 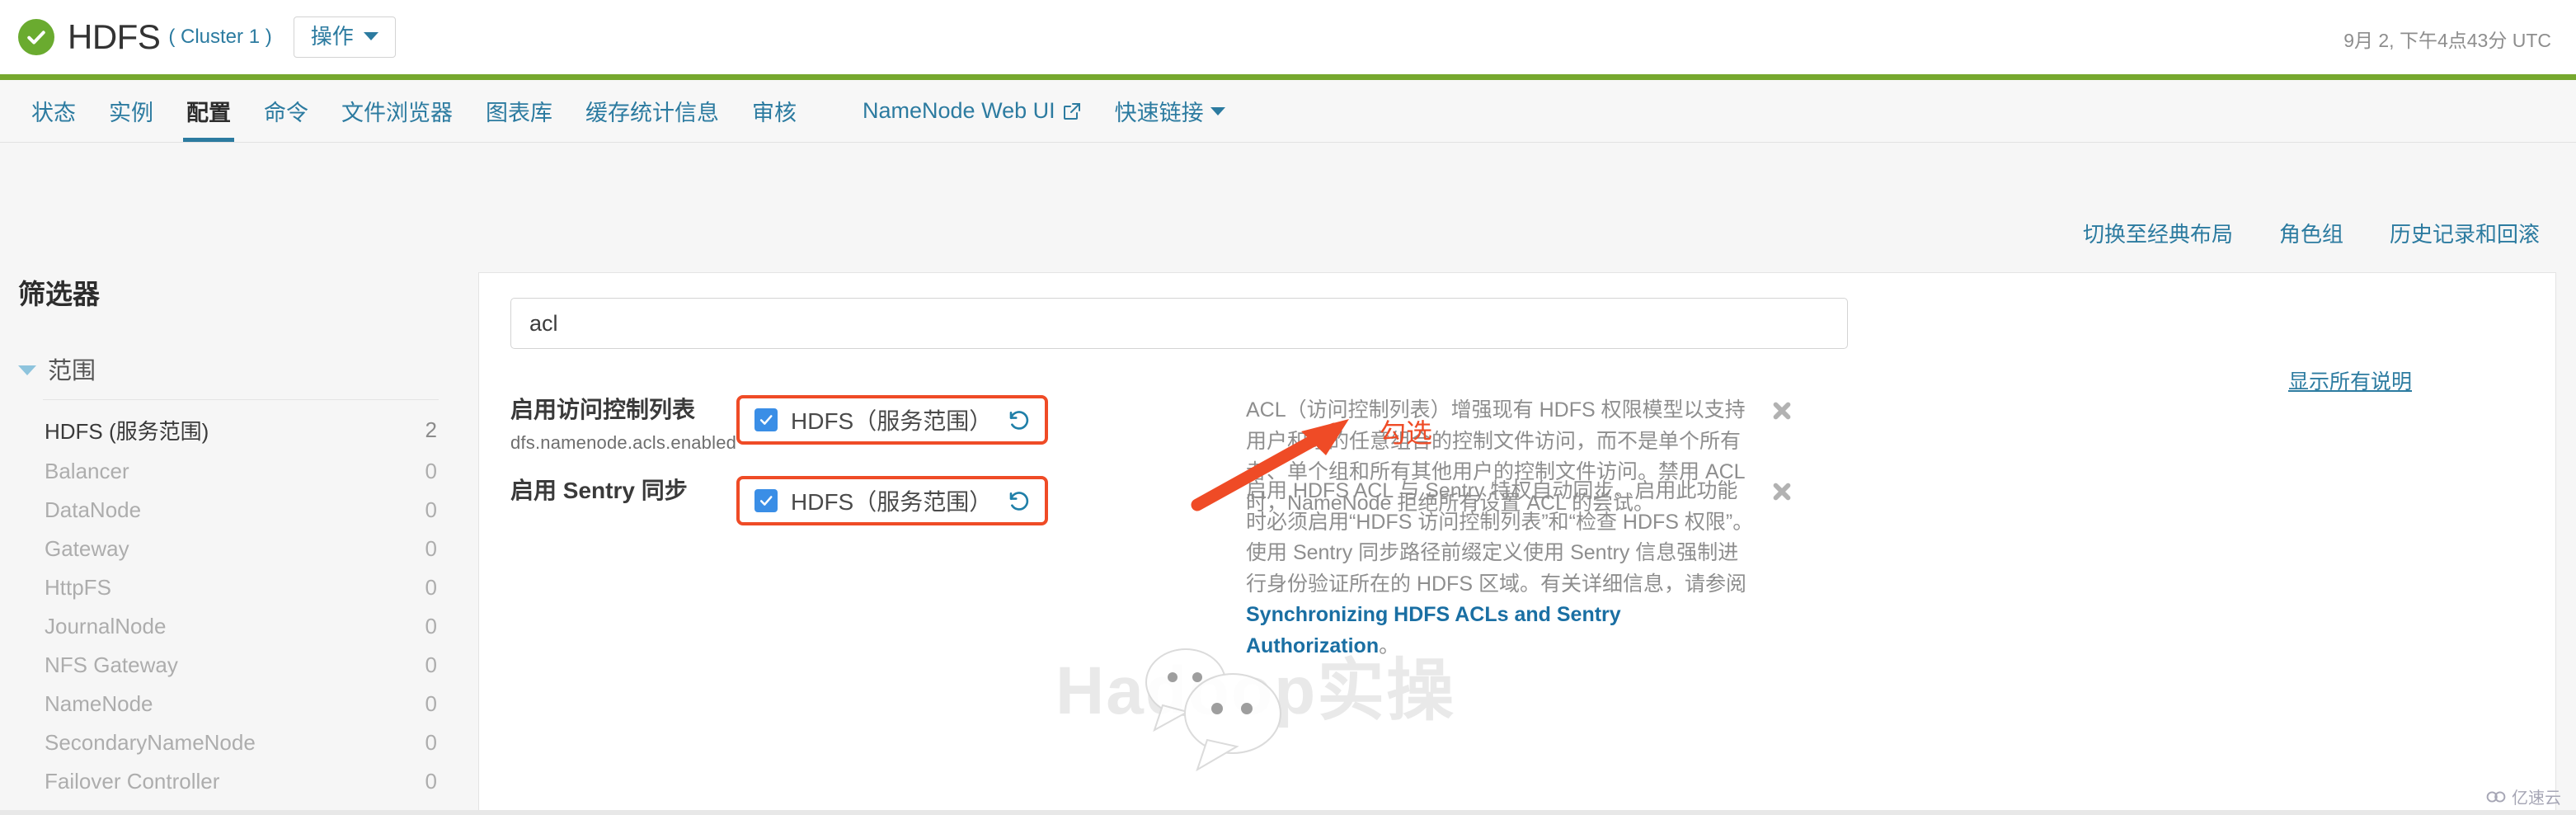 What do you see at coordinates (241, 626) in the screenshot?
I see `sidebar-item-journalnode: JournalNode 0` at bounding box center [241, 626].